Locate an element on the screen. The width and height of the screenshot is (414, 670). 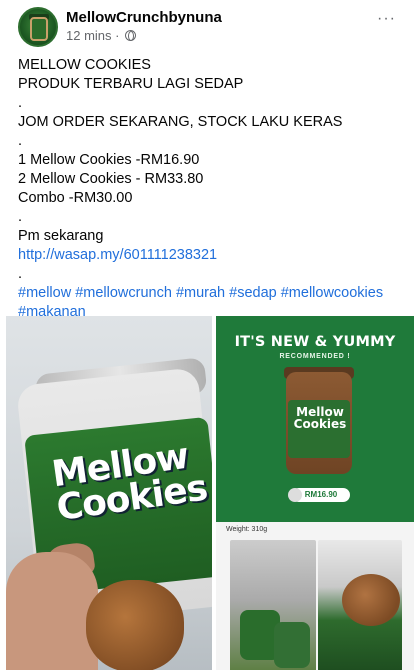
weight-label: Weight: 310g is located at coordinates (247, 529).